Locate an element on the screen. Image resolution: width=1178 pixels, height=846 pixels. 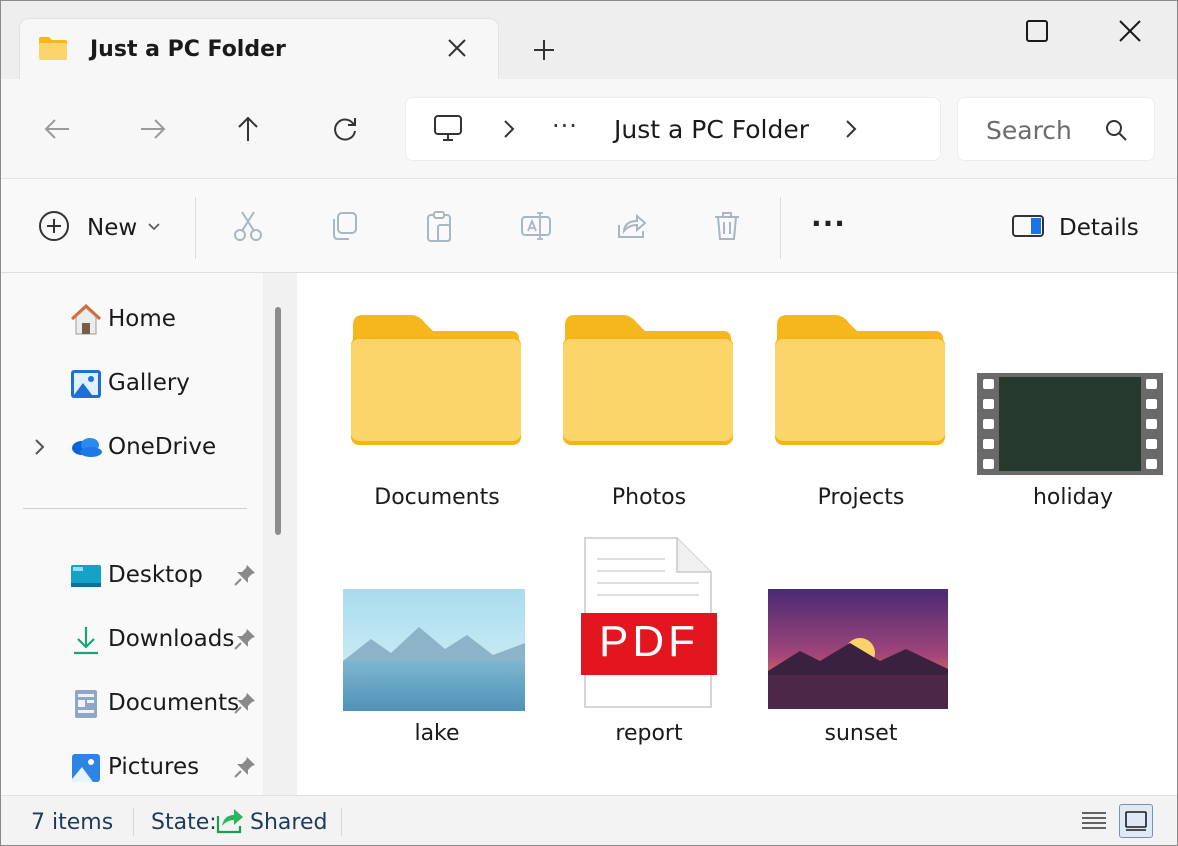
sidebar-item-documents: Documents is located at coordinates (132, 703).